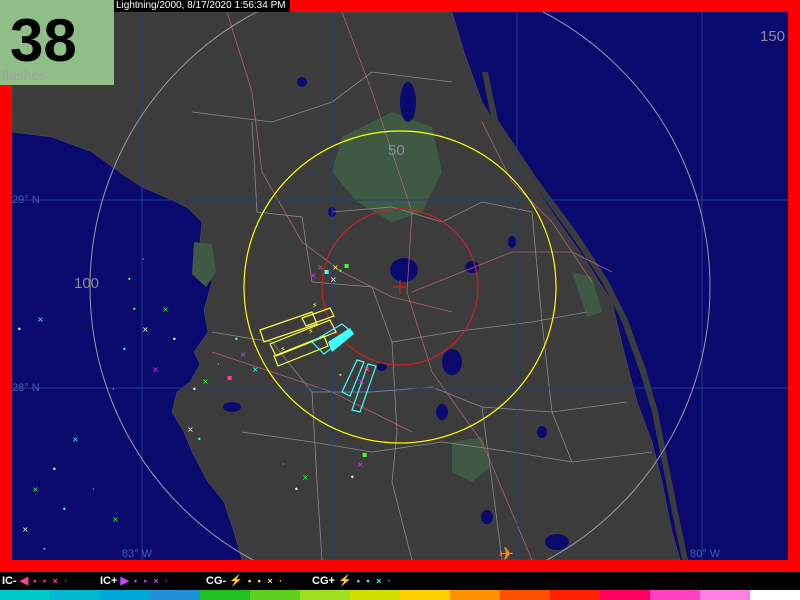 Image resolution: width=800 pixels, height=600 pixels. What do you see at coordinates (201, 6) in the screenshot?
I see `window-title: Lightning/2000, 8/17/2020 1:56:34 PM` at bounding box center [201, 6].